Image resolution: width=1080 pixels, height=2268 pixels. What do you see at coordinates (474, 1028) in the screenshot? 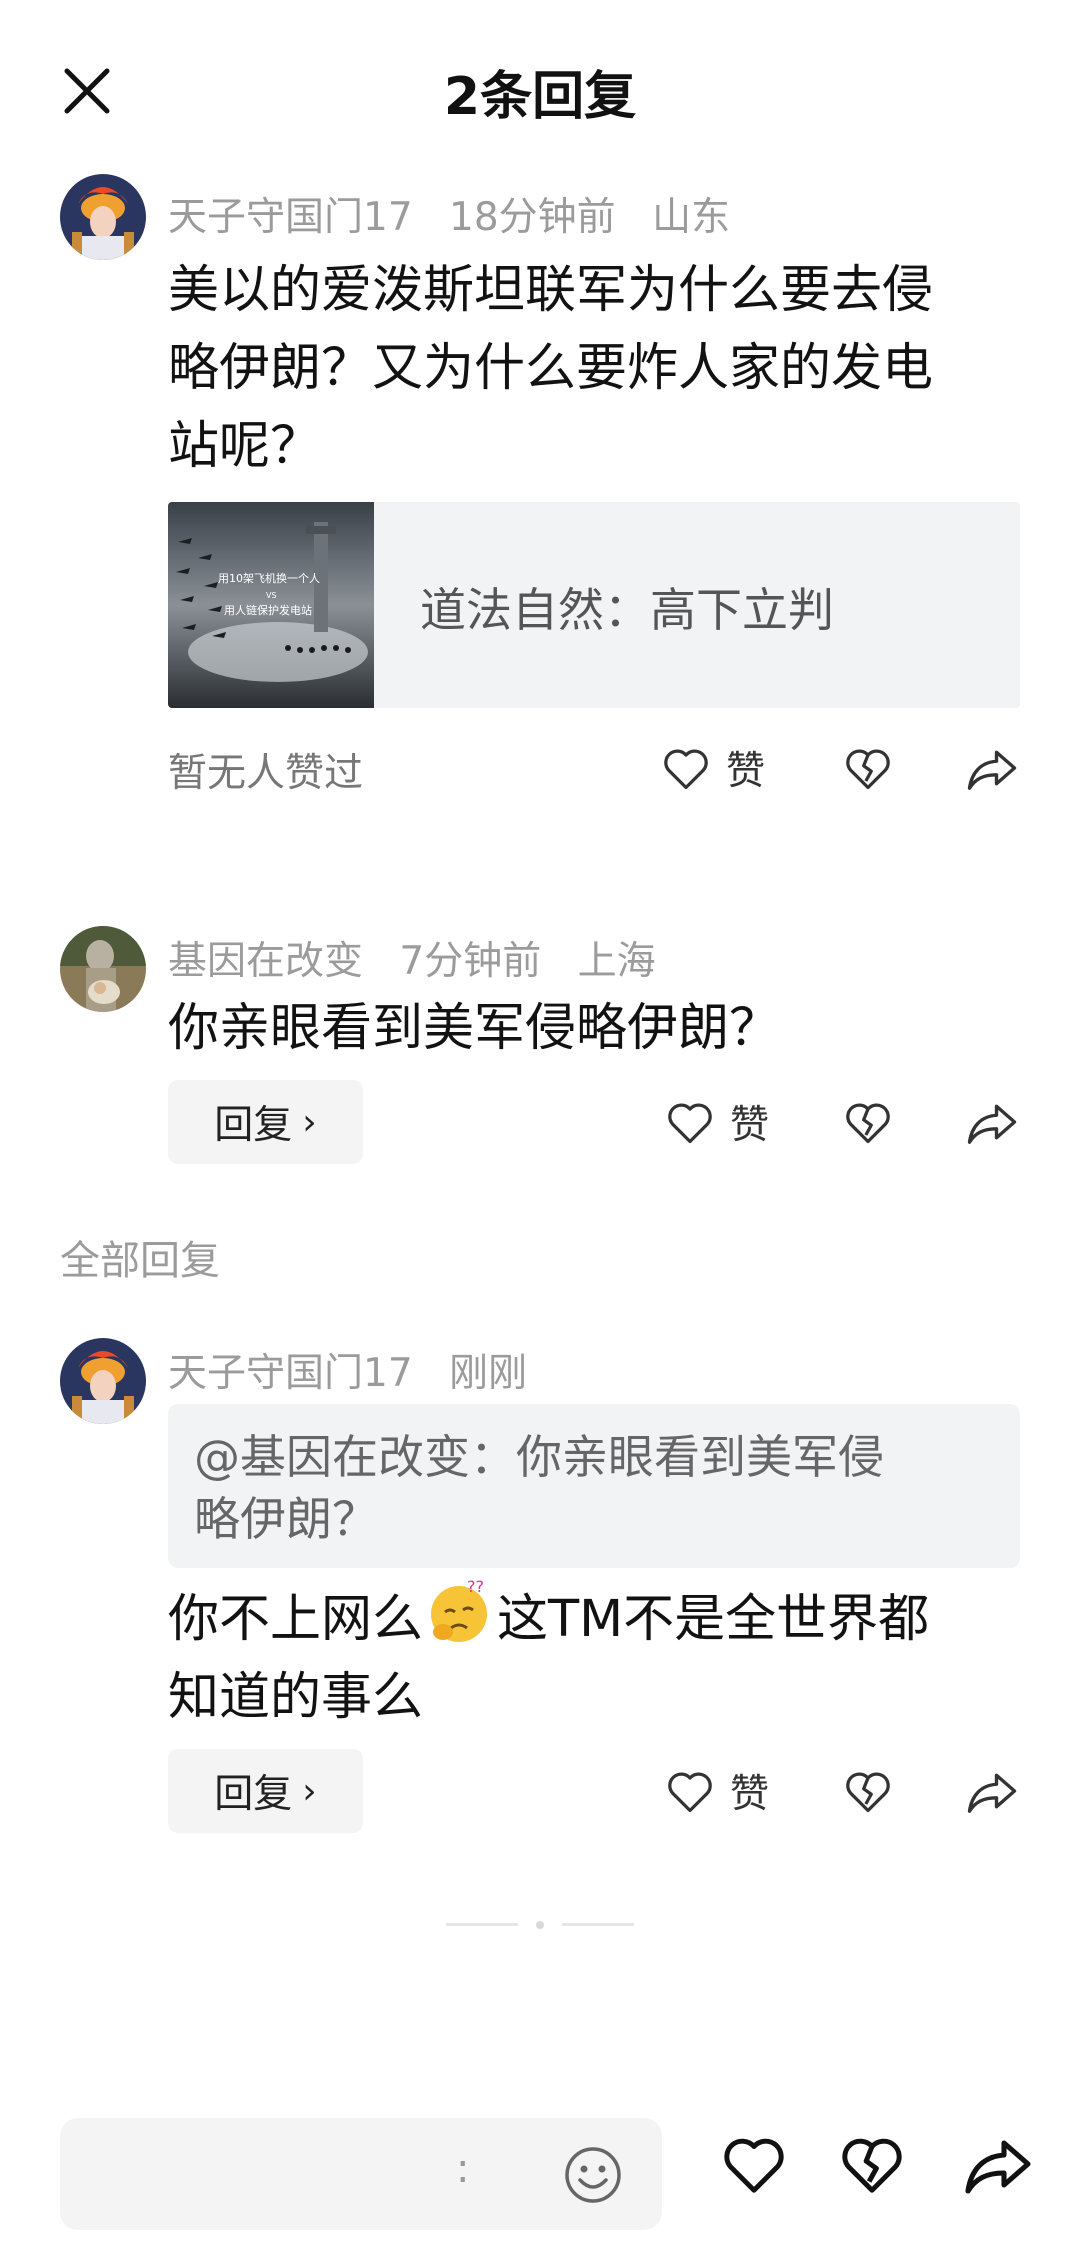
I see `reply-text: 你亲眼看到美军侵略伊朗？` at bounding box center [474, 1028].